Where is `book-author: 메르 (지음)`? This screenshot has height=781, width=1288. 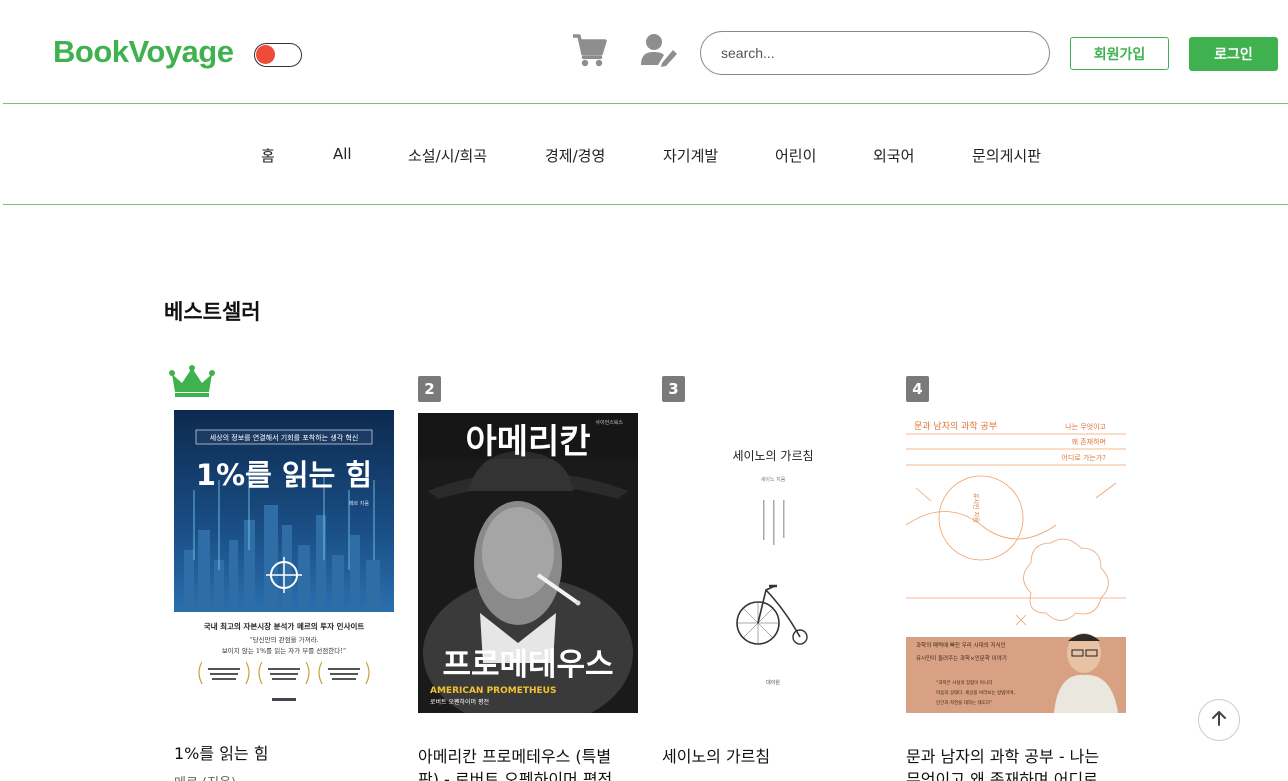 book-author: 메르 (지음) is located at coordinates (205, 776).